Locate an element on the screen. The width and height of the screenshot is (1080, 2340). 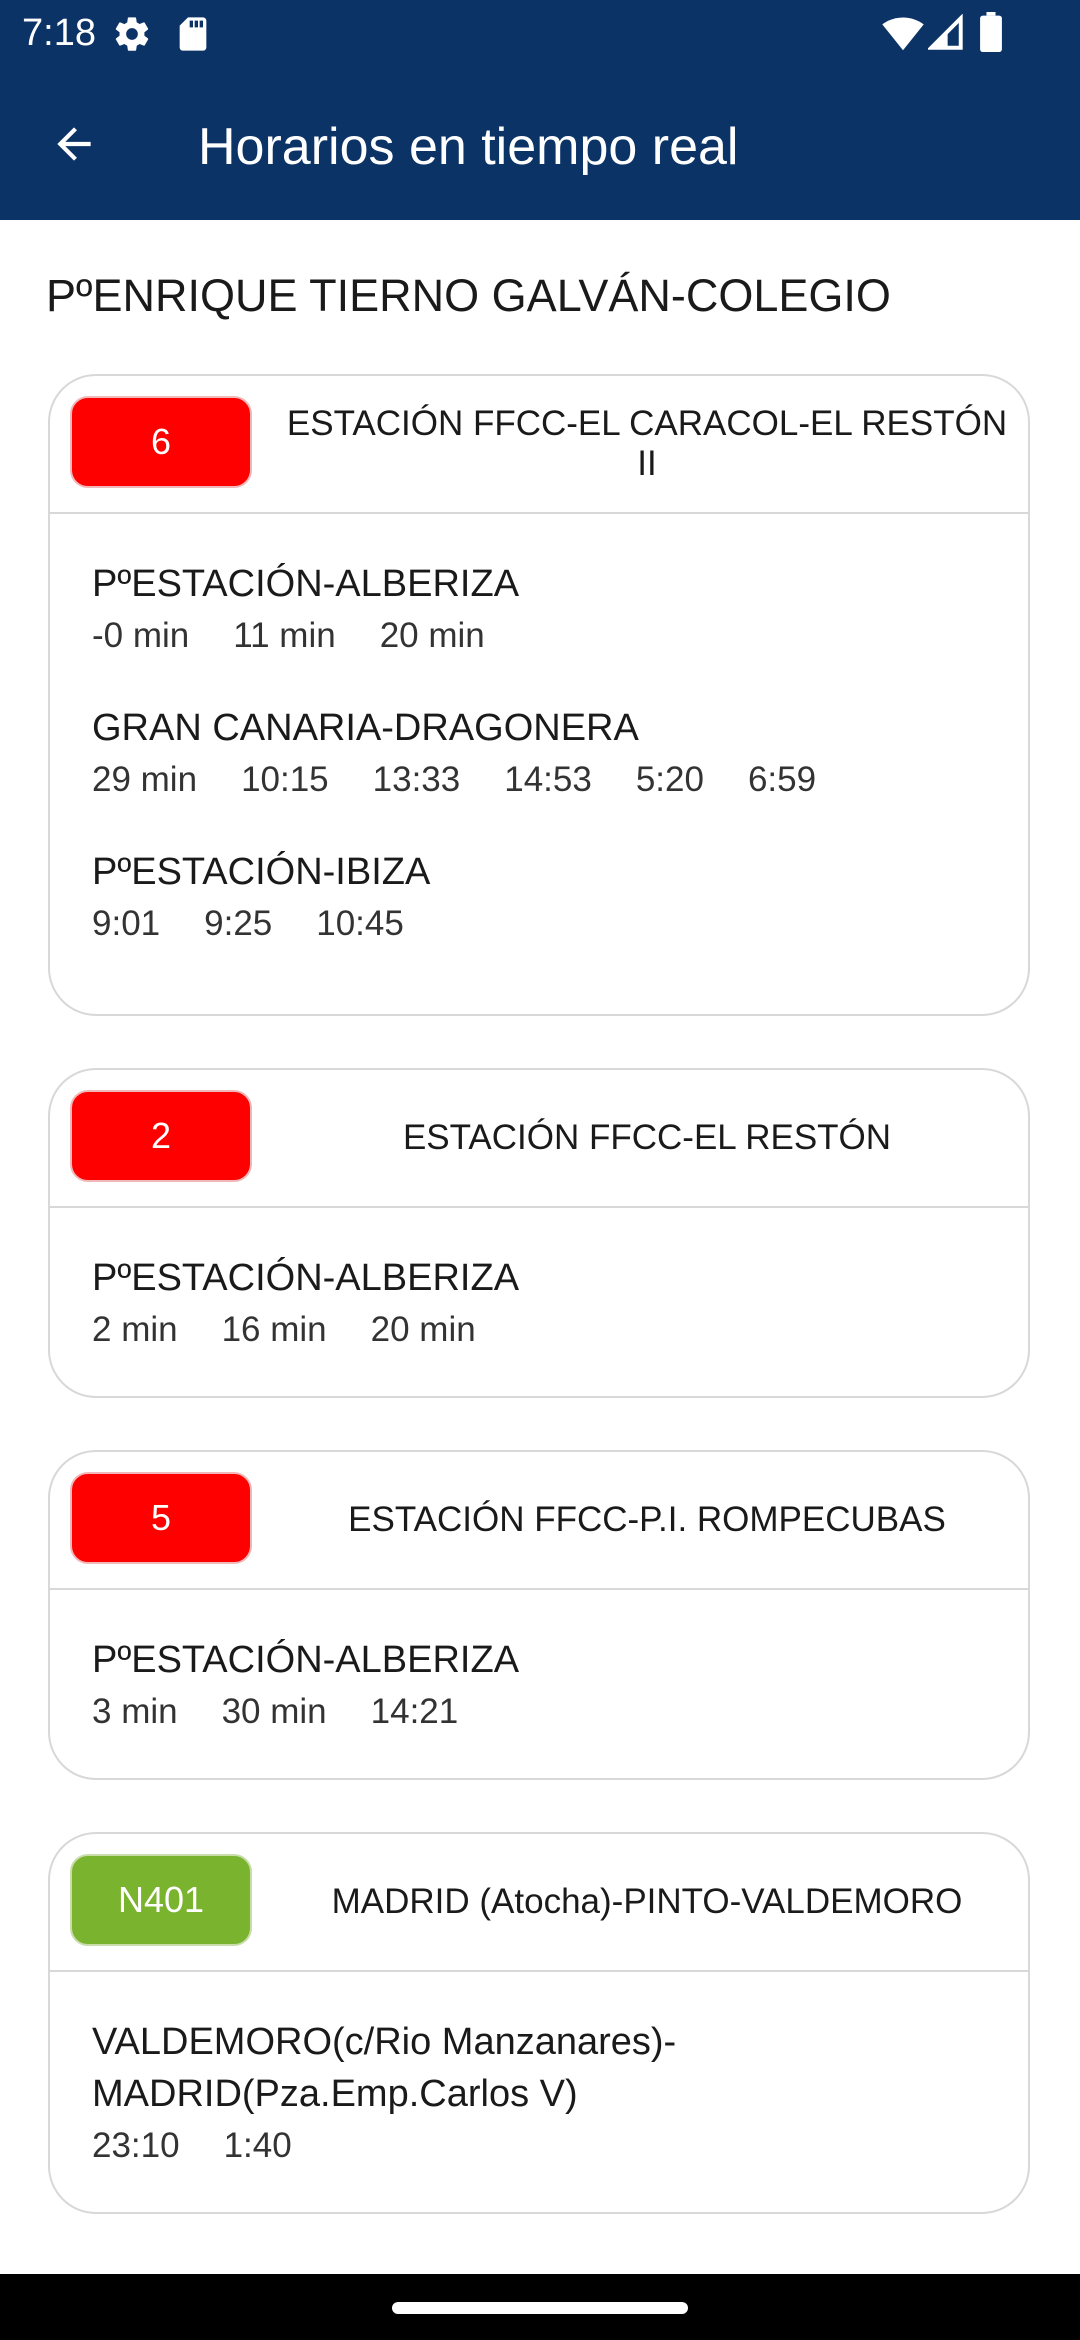
home-gesture-handle is located at coordinates (540, 2308).